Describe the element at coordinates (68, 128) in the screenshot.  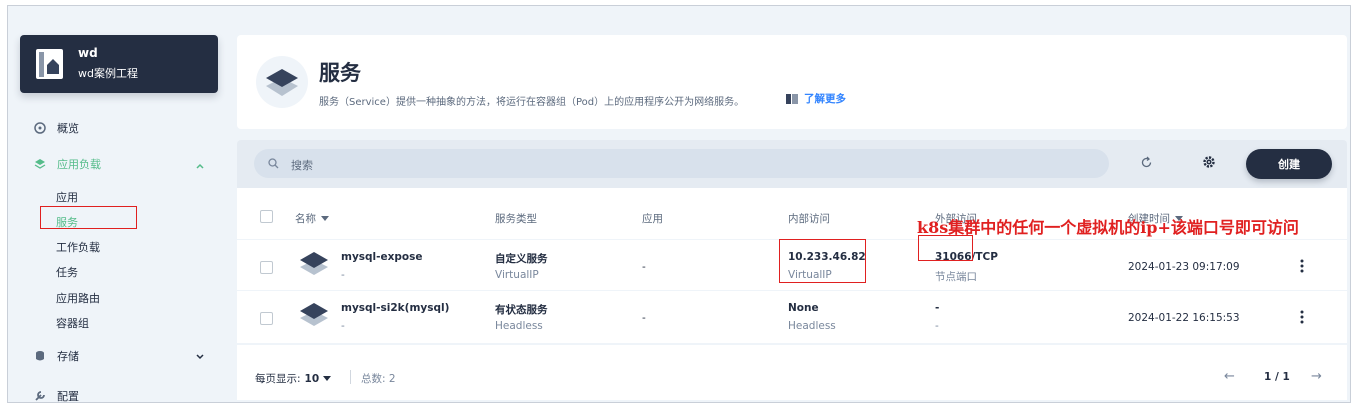
I see `sidebar-item-label: 概览` at that location.